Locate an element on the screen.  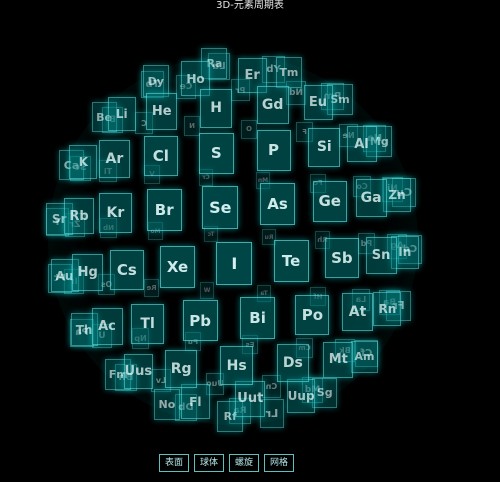
element-tile: W is located at coordinates (206, 291).